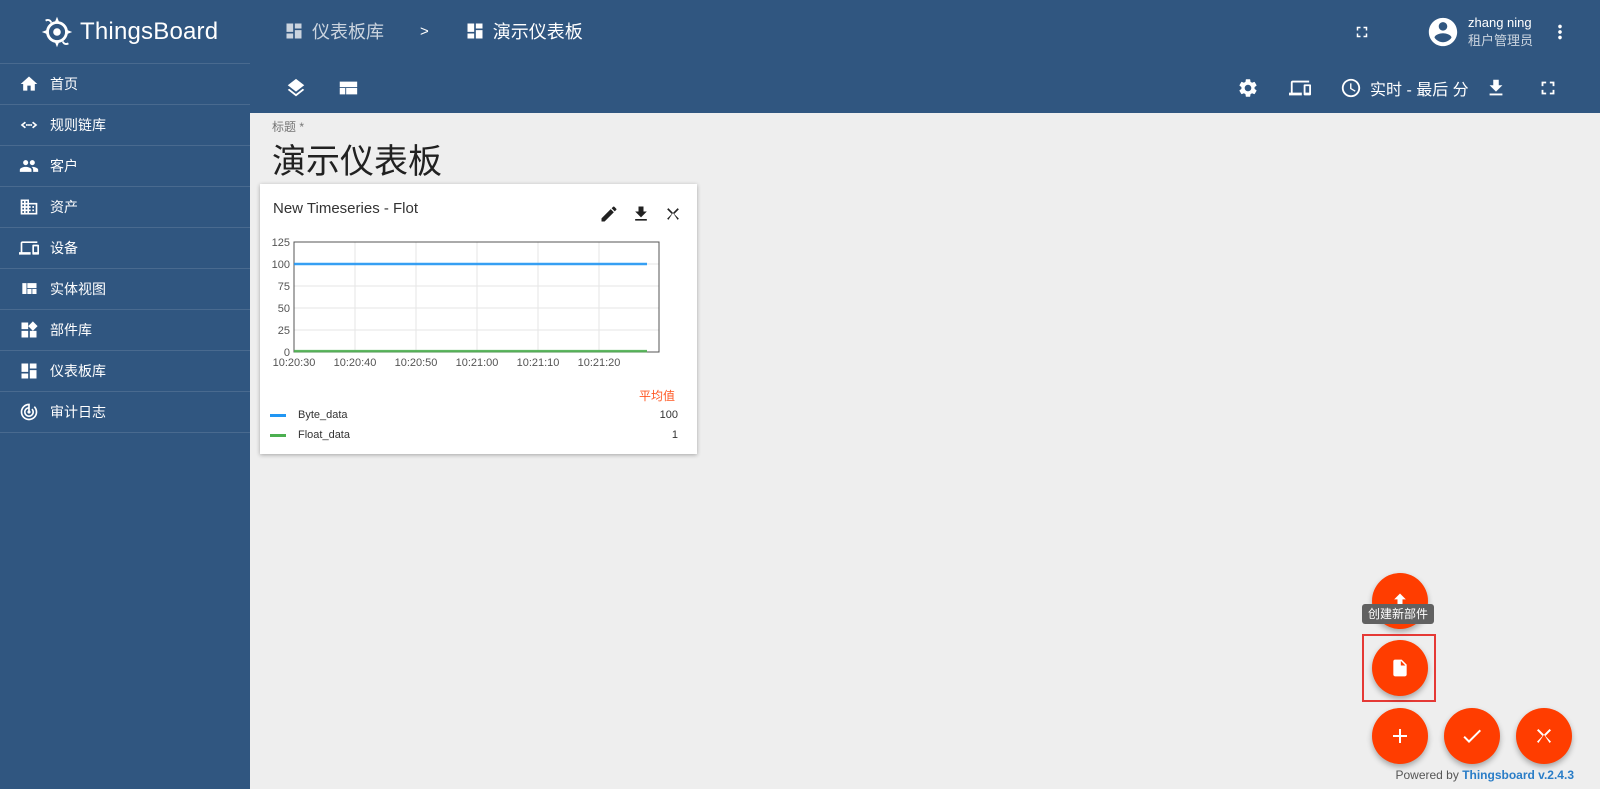 This screenshot has width=1600, height=789. Describe the element at coordinates (64, 248) in the screenshot. I see `sidebar-item-label: 设备` at that location.